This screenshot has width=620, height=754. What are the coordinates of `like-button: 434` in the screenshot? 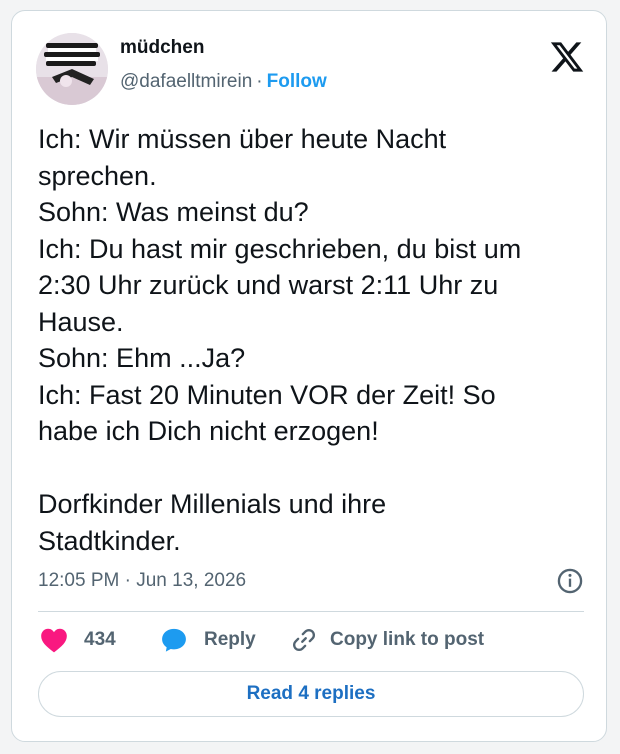 It's located at (78, 640).